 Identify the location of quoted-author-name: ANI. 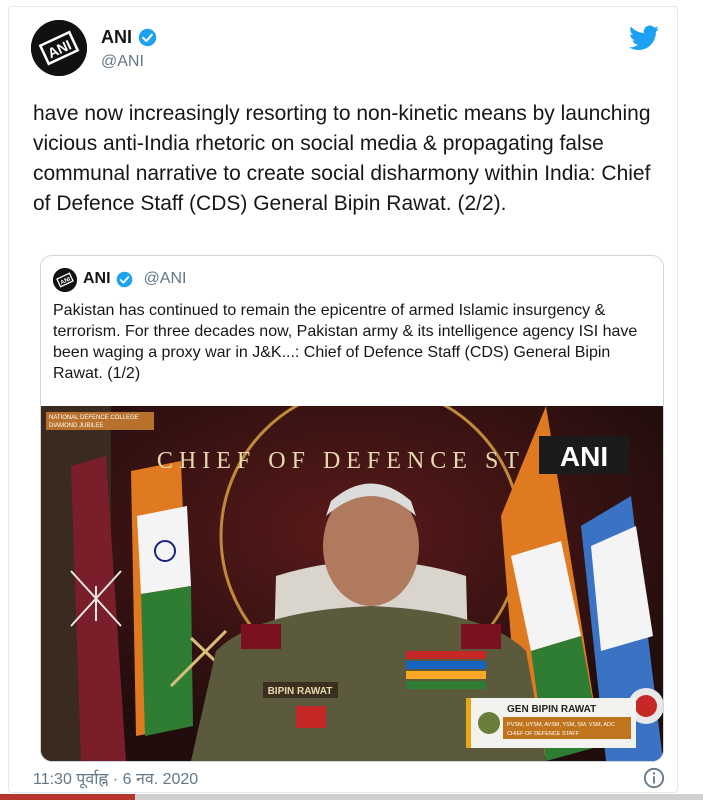
(97, 278).